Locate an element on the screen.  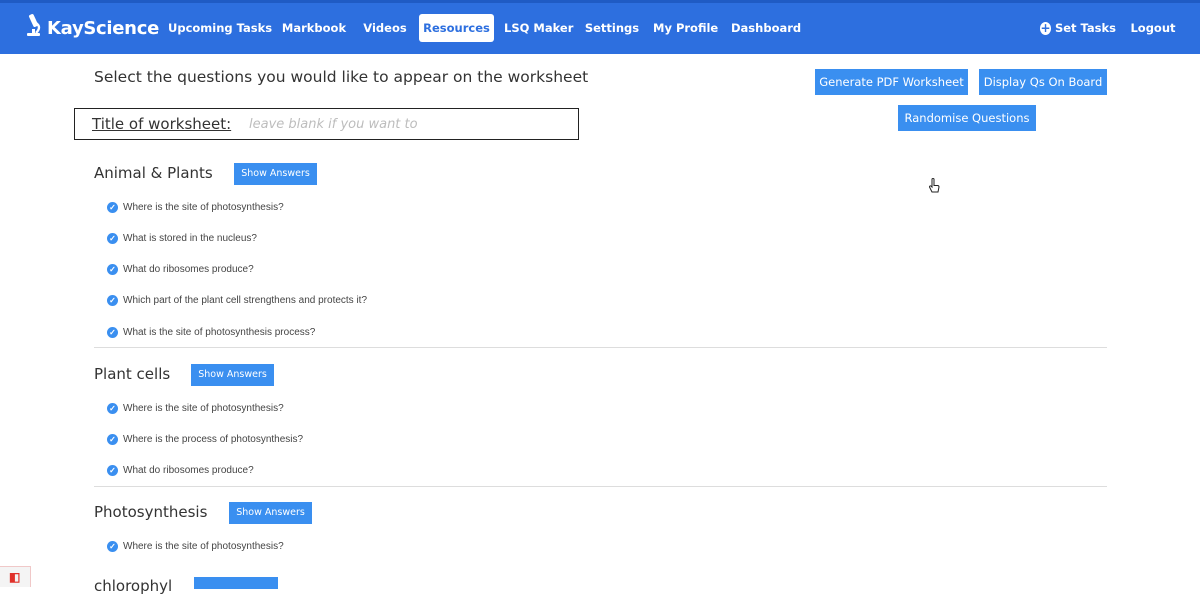
nav-settings: Settings is located at coordinates (612, 28).